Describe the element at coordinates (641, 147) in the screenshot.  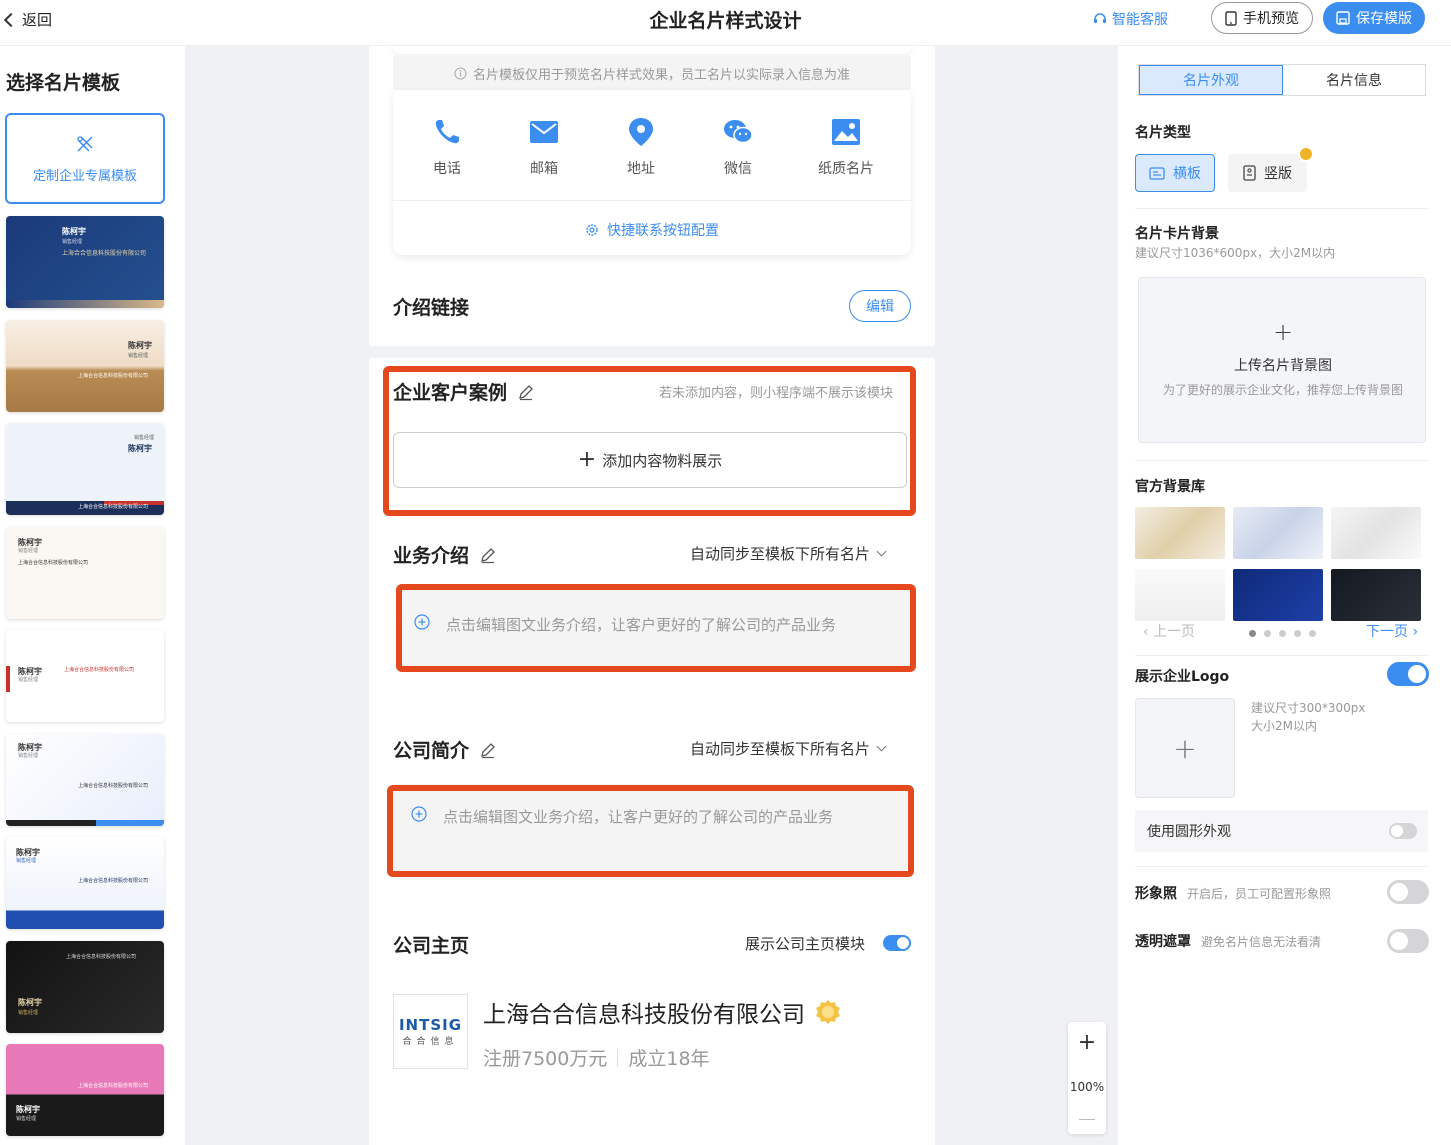
I see `contact-address: 地址` at that location.